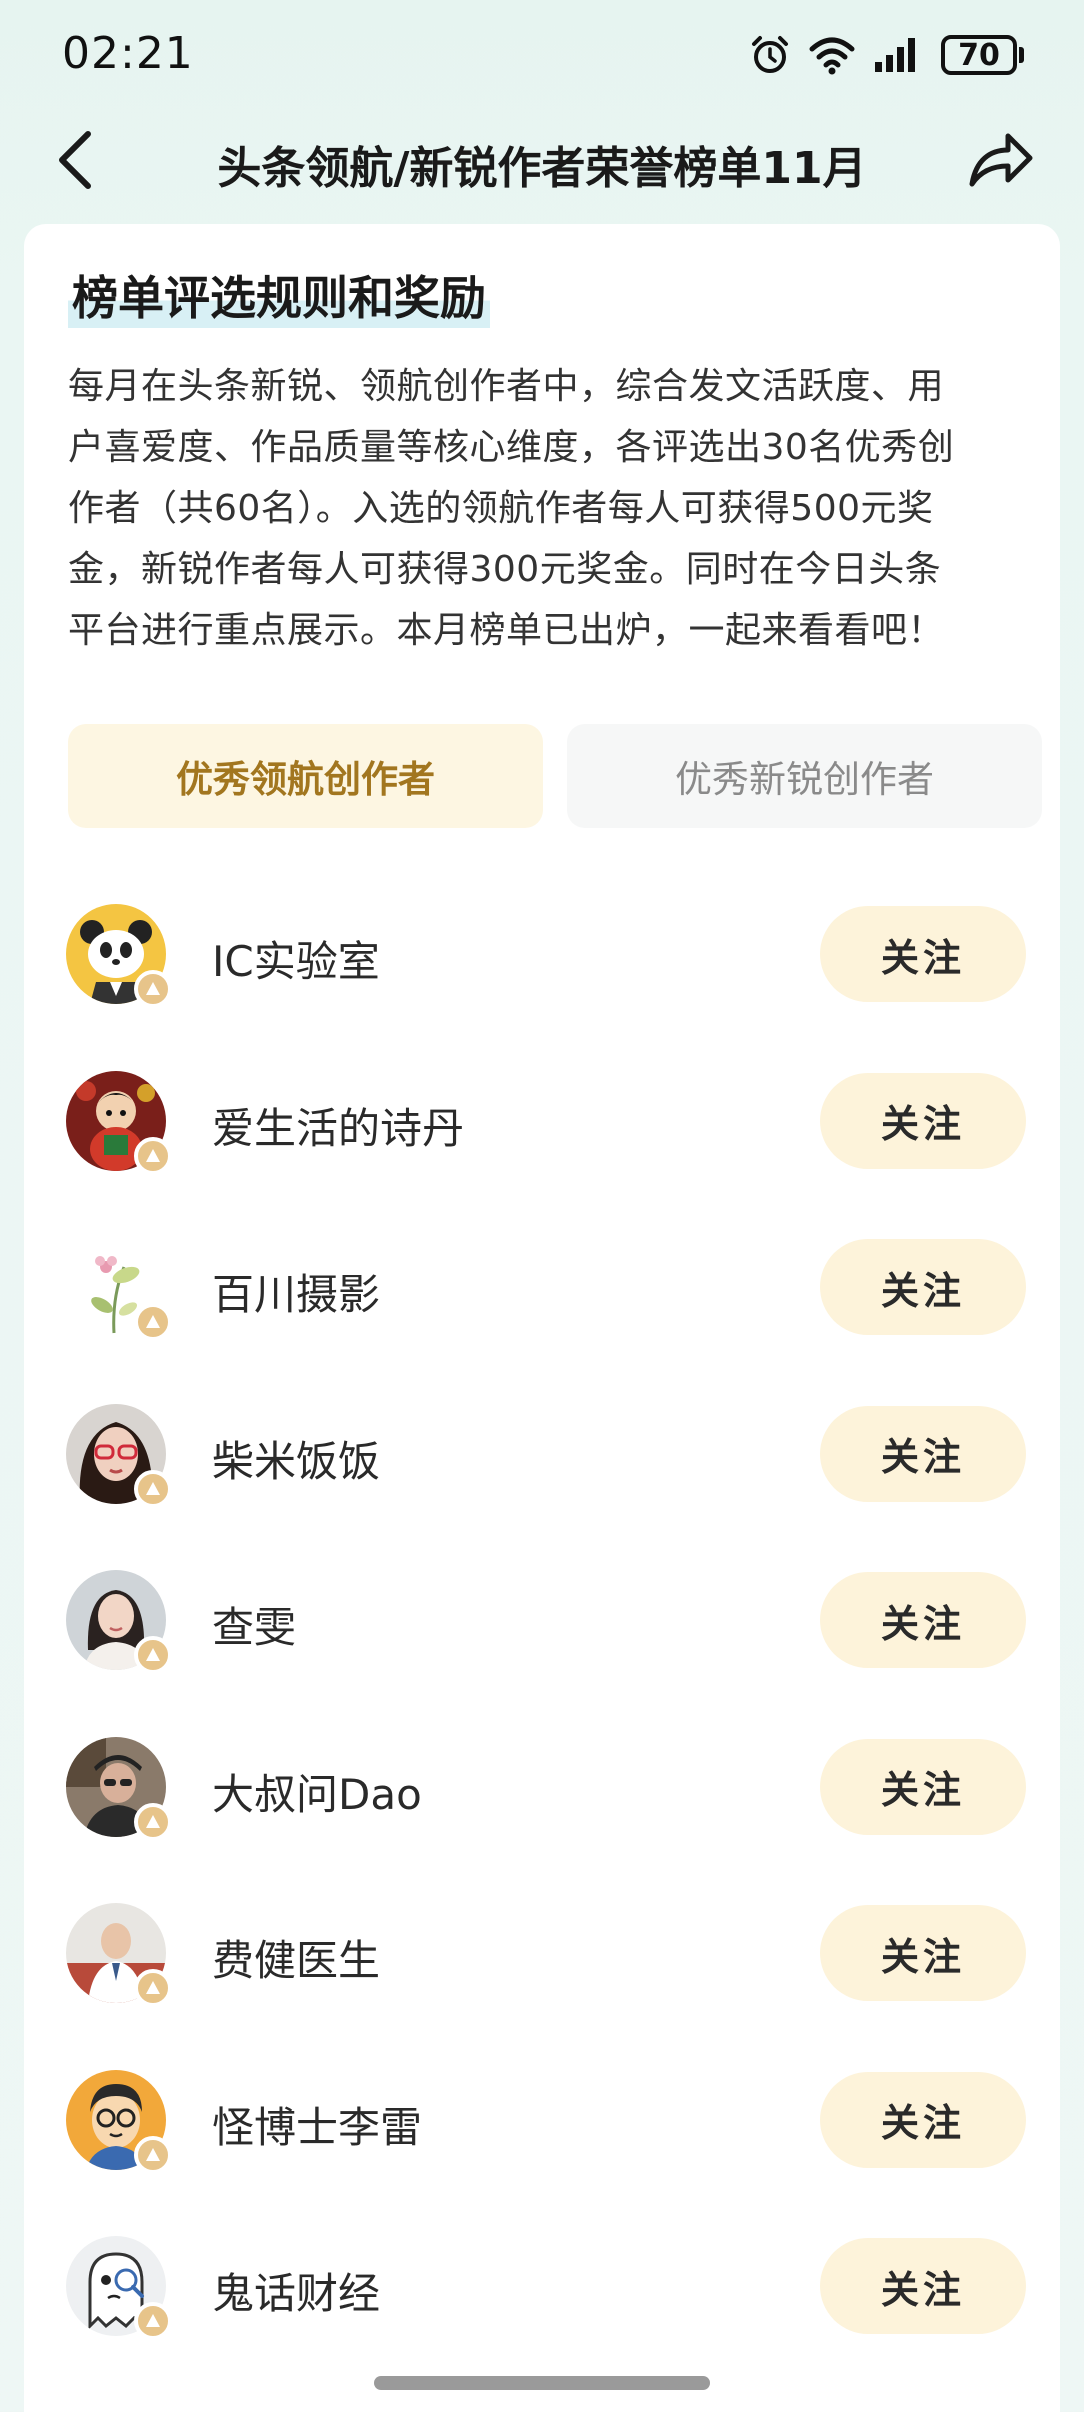  I want to click on alarm-icon, so click(770, 55).